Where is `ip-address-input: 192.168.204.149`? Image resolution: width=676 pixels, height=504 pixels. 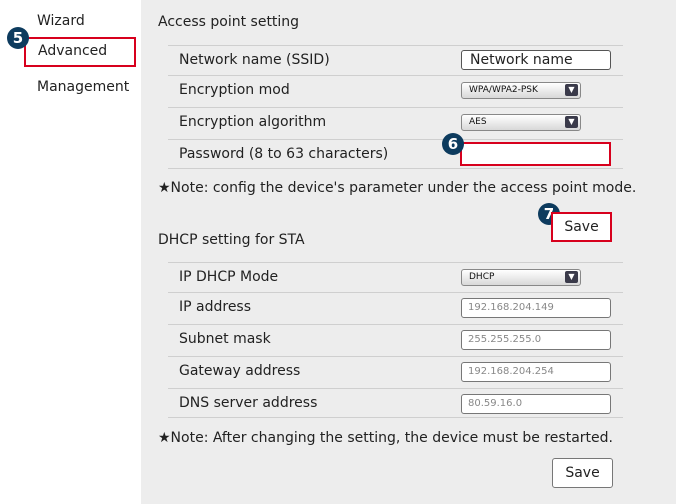
ip-address-input: 192.168.204.149 is located at coordinates (536, 308).